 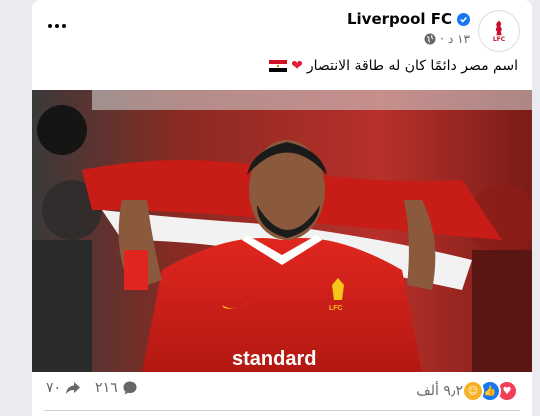 I want to click on stats-divider, so click(x=282, y=410).